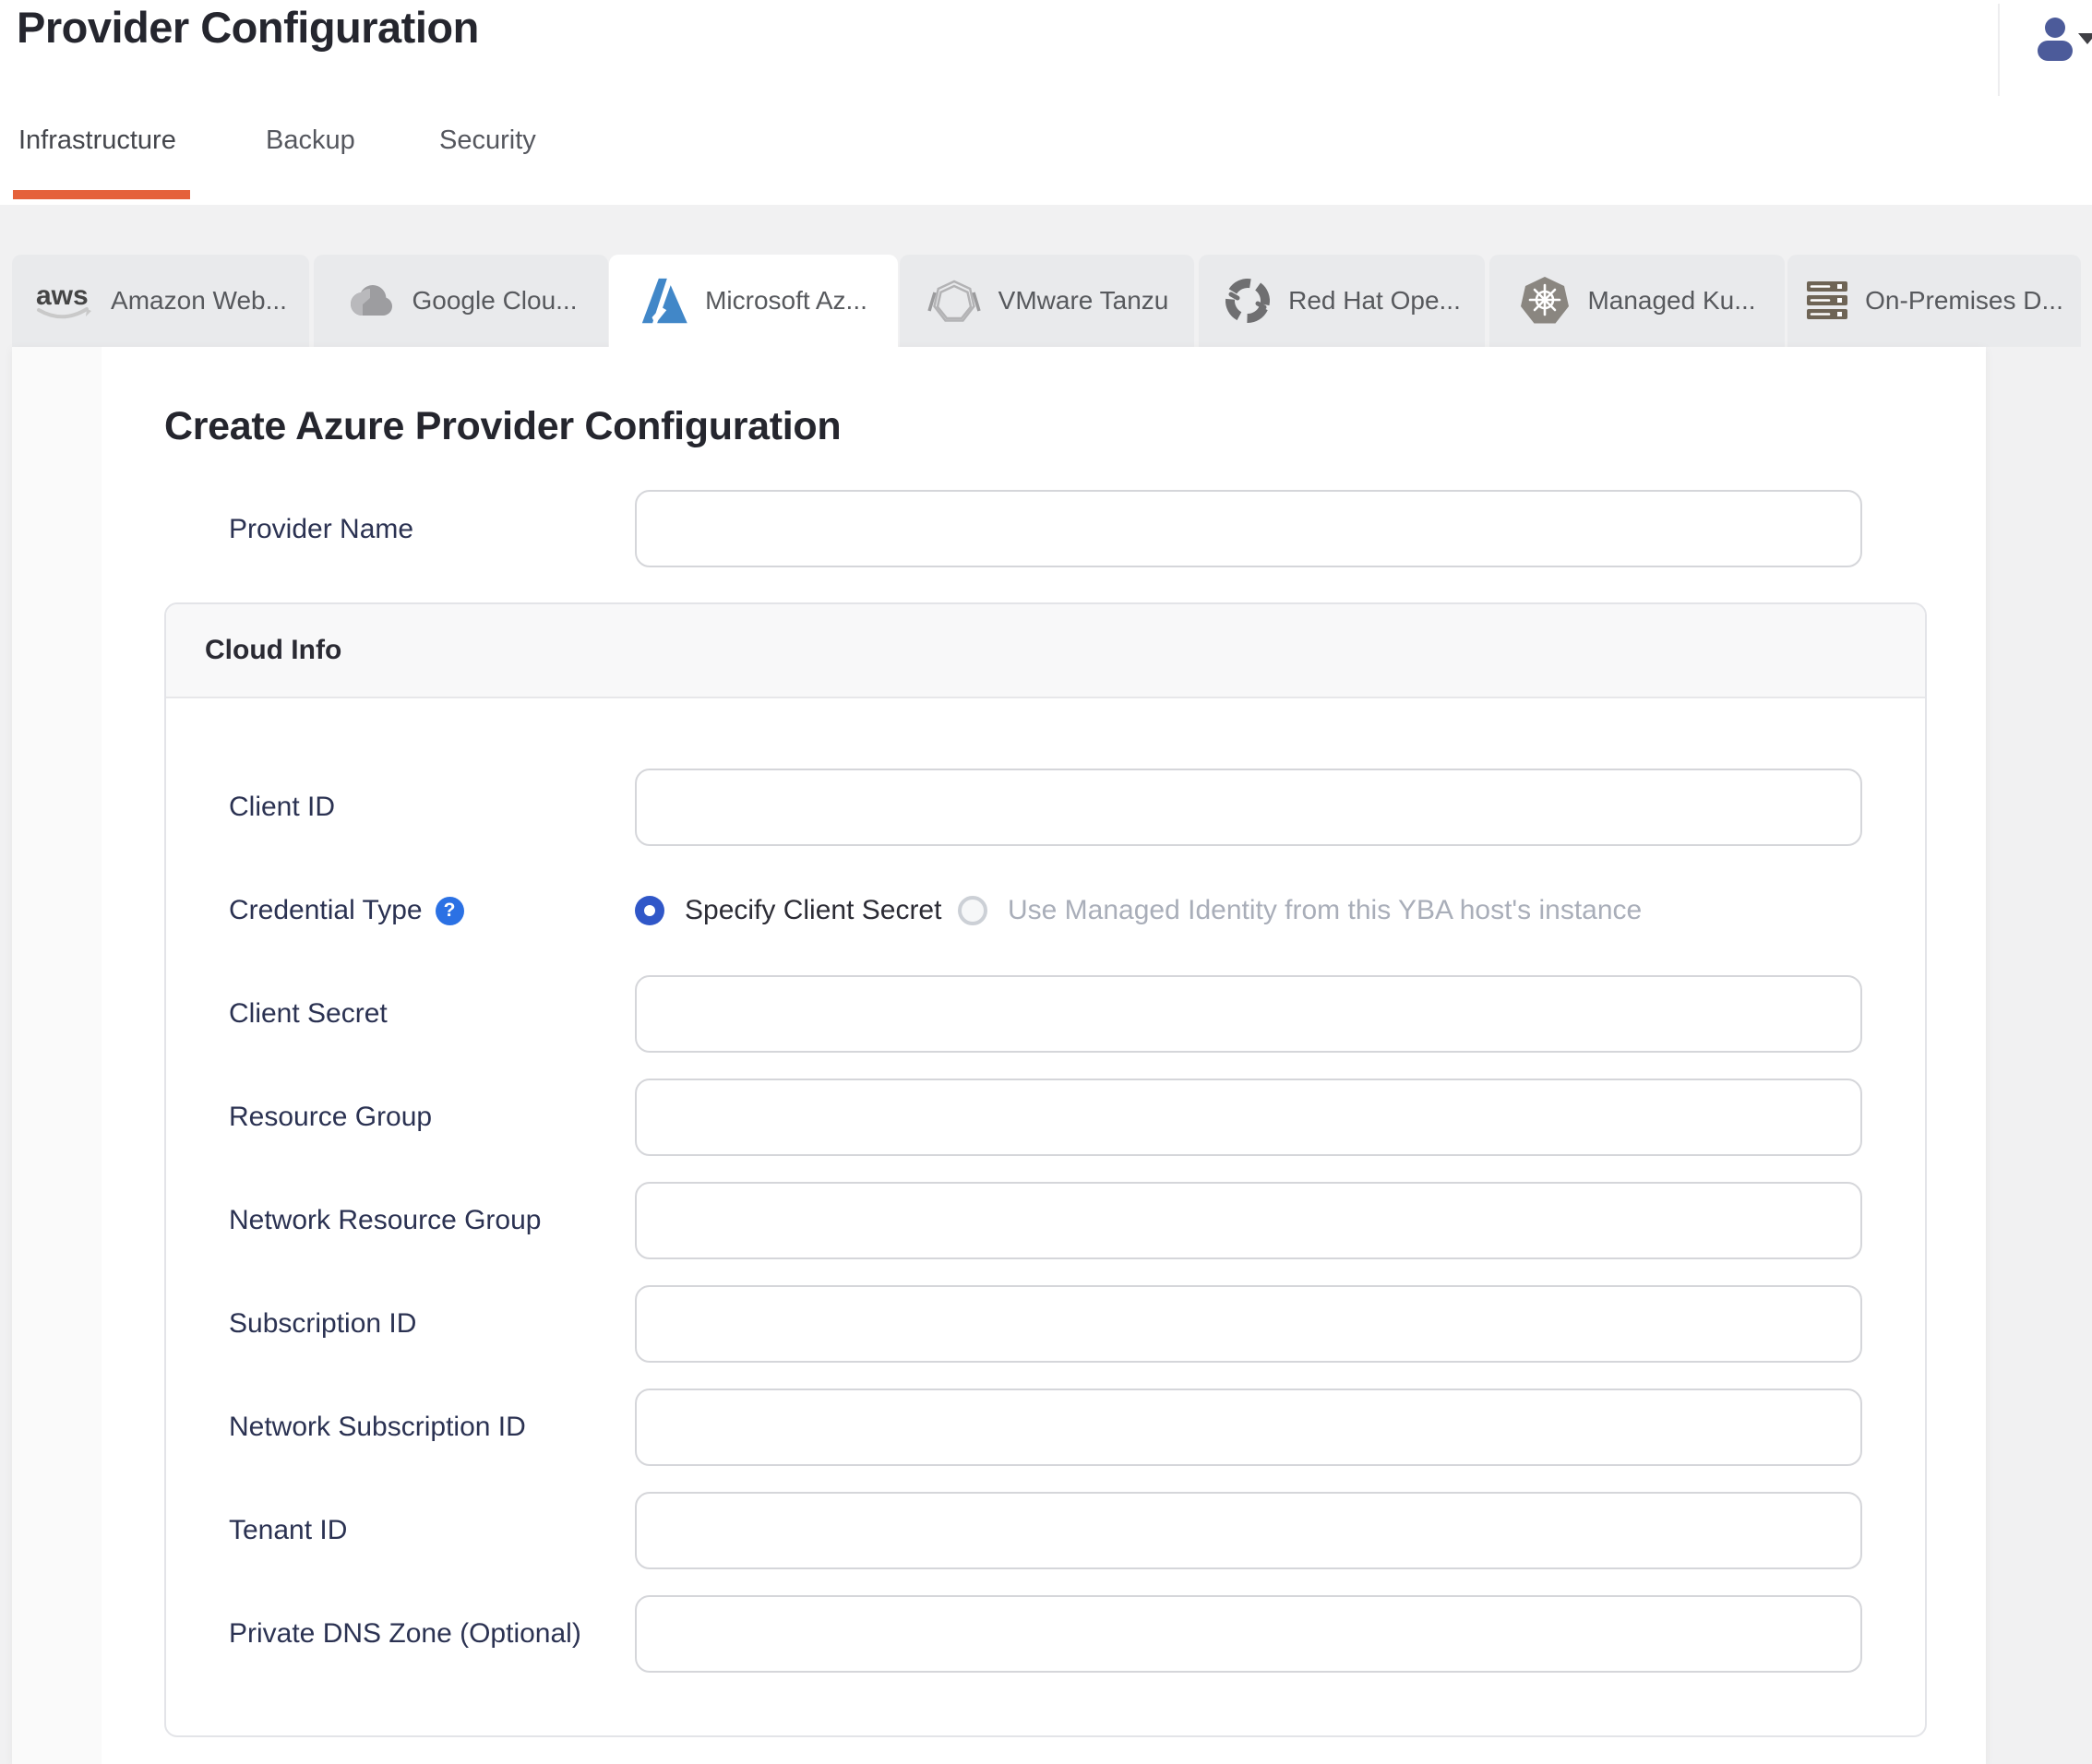 The image size is (2092, 1764). What do you see at coordinates (449, 911) in the screenshot?
I see `help-icon: ?` at bounding box center [449, 911].